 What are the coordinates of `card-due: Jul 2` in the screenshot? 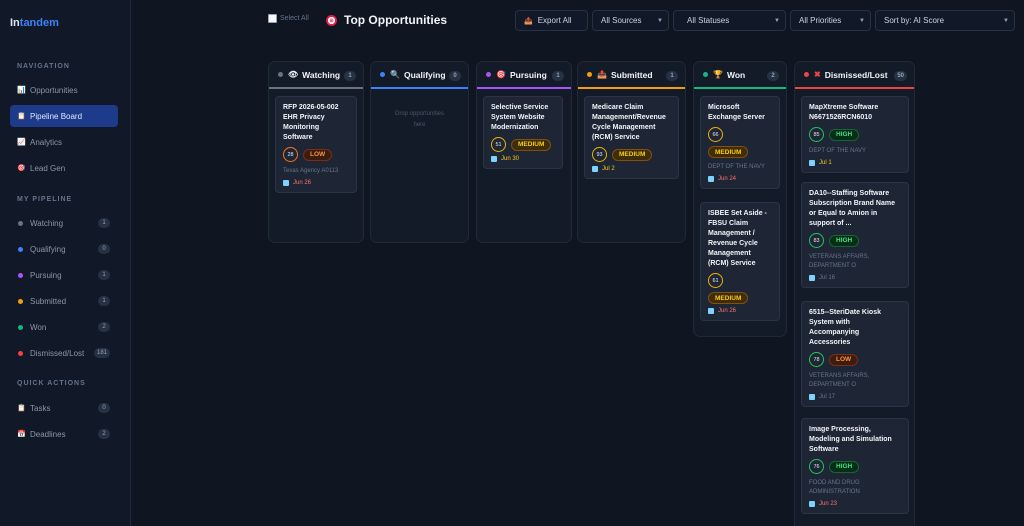 It's located at (631, 169).